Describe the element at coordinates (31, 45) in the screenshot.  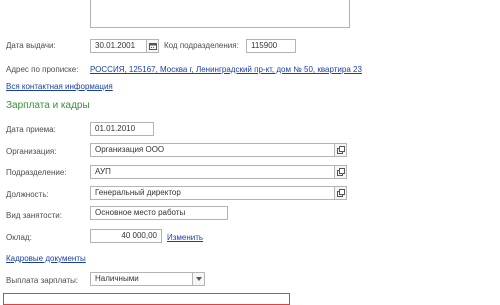
I see `issue-date-label: Дата выдачи:` at that location.